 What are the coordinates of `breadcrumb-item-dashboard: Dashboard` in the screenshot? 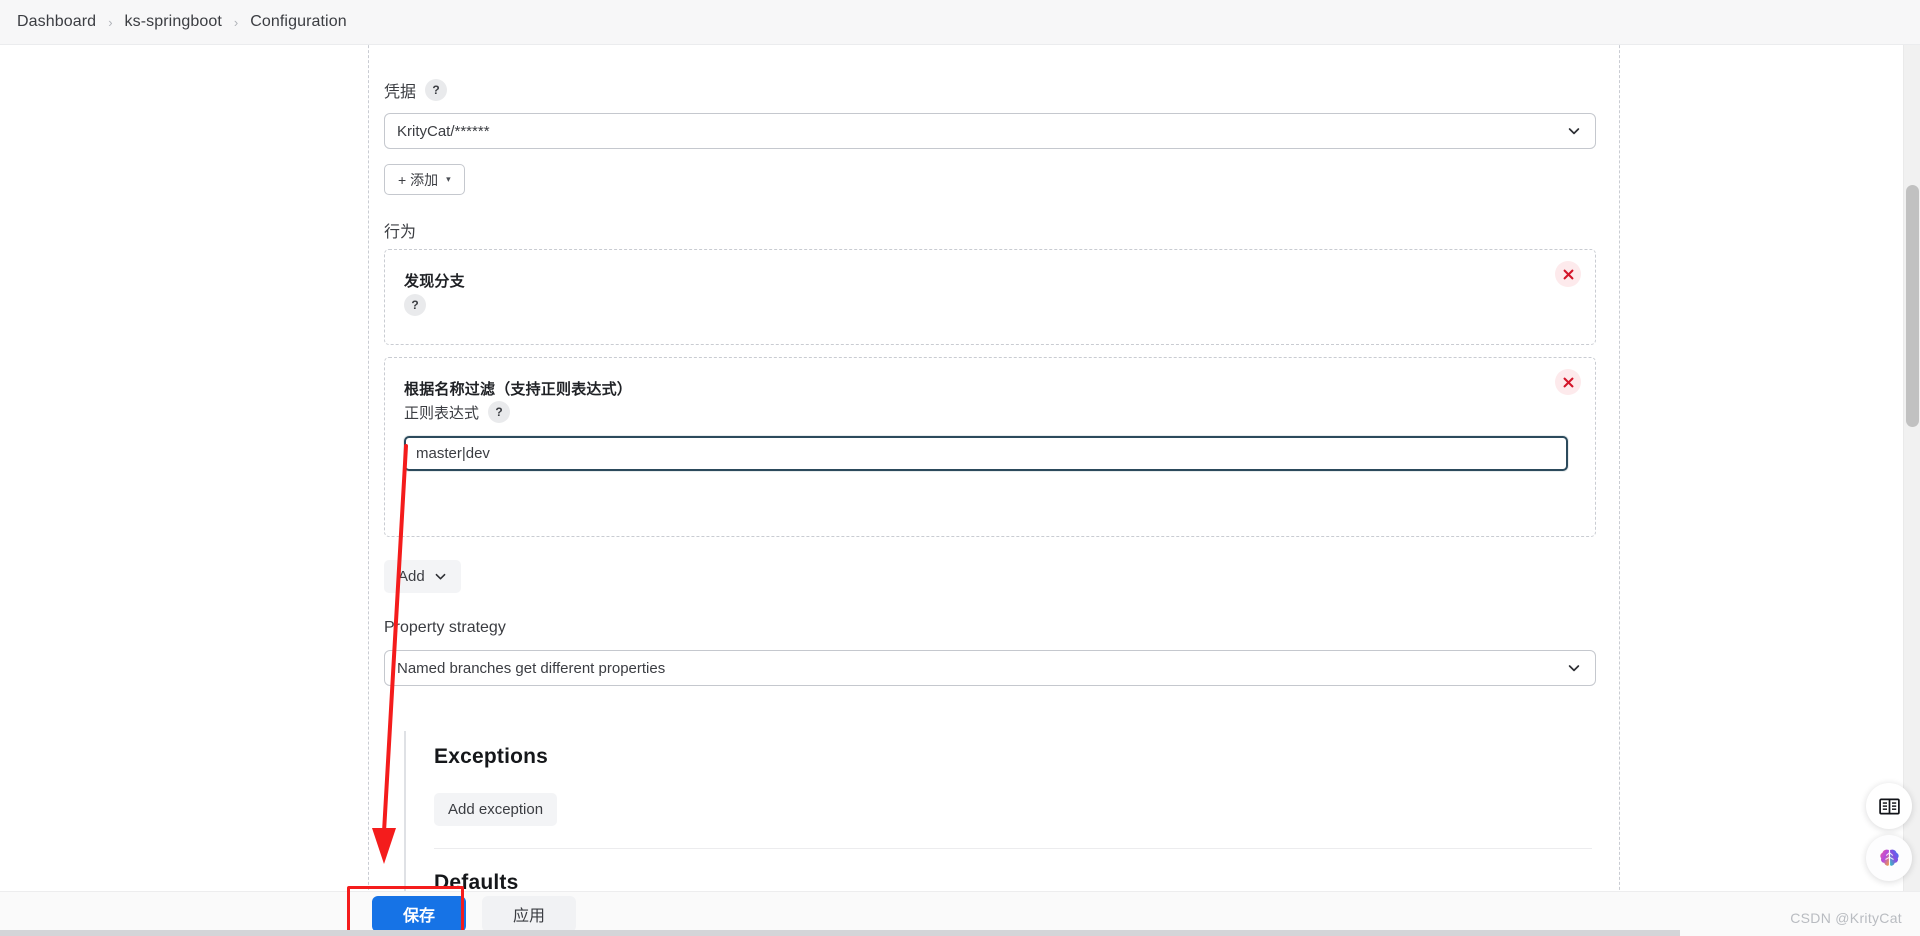 It's located at (56, 22).